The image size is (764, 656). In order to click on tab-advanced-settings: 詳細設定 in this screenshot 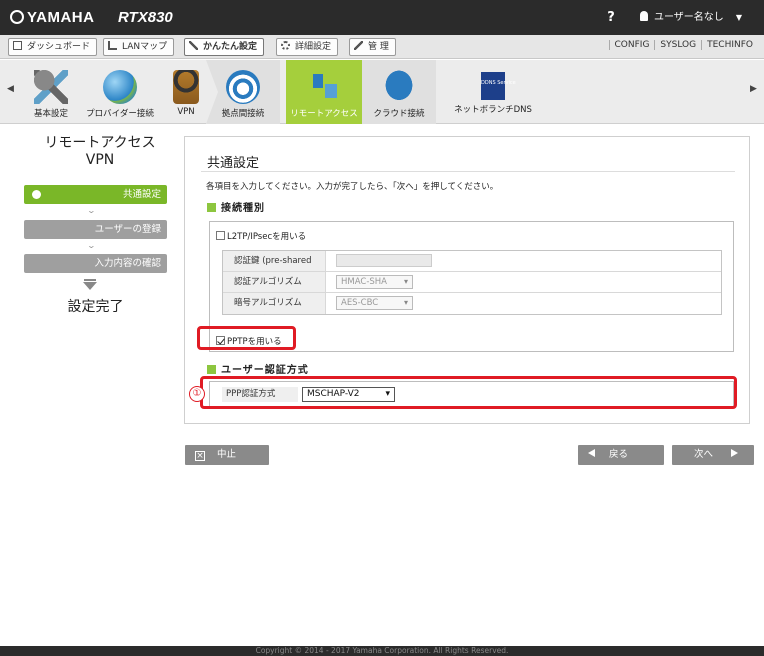, I will do `click(307, 47)`.